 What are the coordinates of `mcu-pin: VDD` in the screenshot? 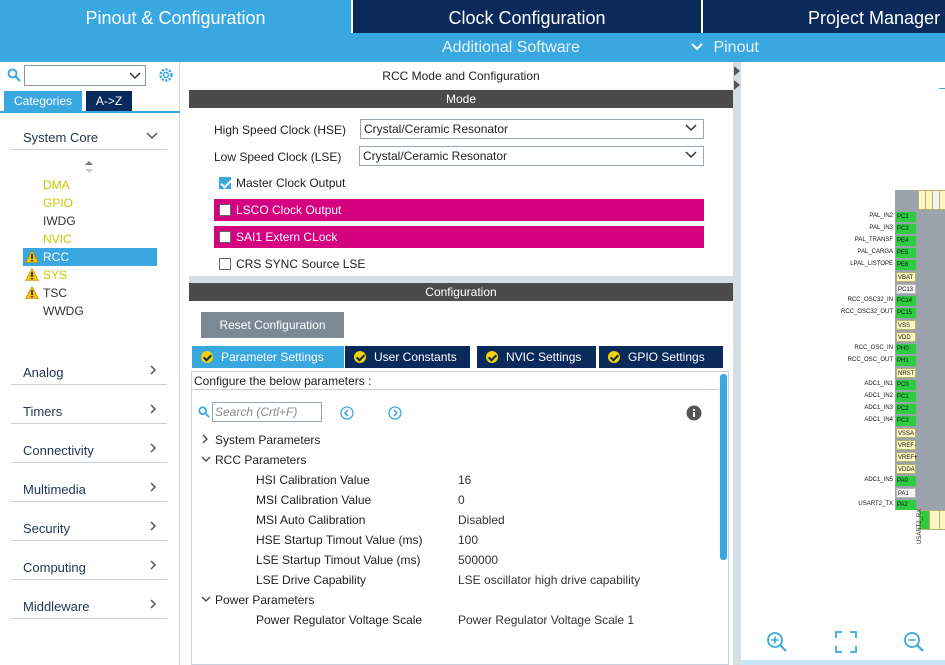 It's located at (906, 337).